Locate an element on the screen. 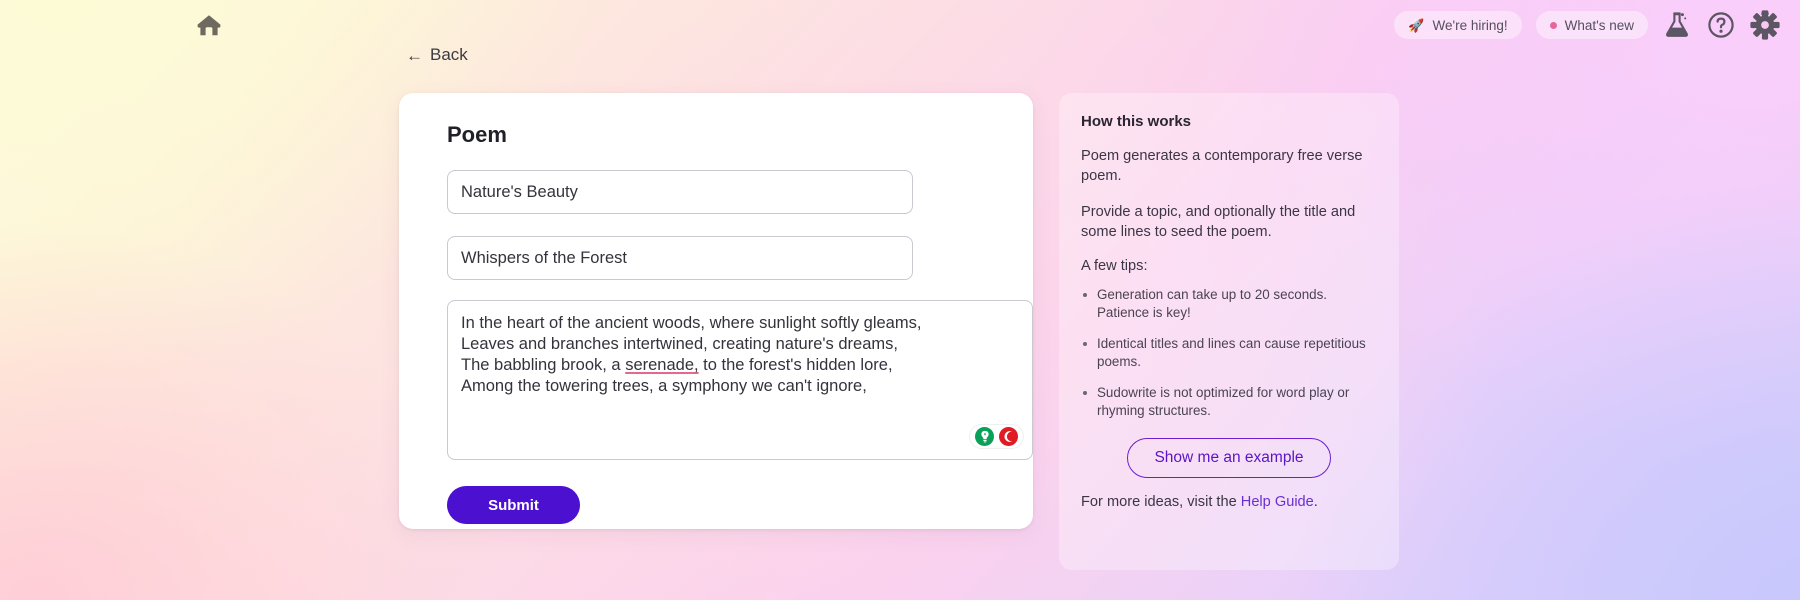 Image resolution: width=1800 pixels, height=600 pixels. flask-icon is located at coordinates (1677, 25).